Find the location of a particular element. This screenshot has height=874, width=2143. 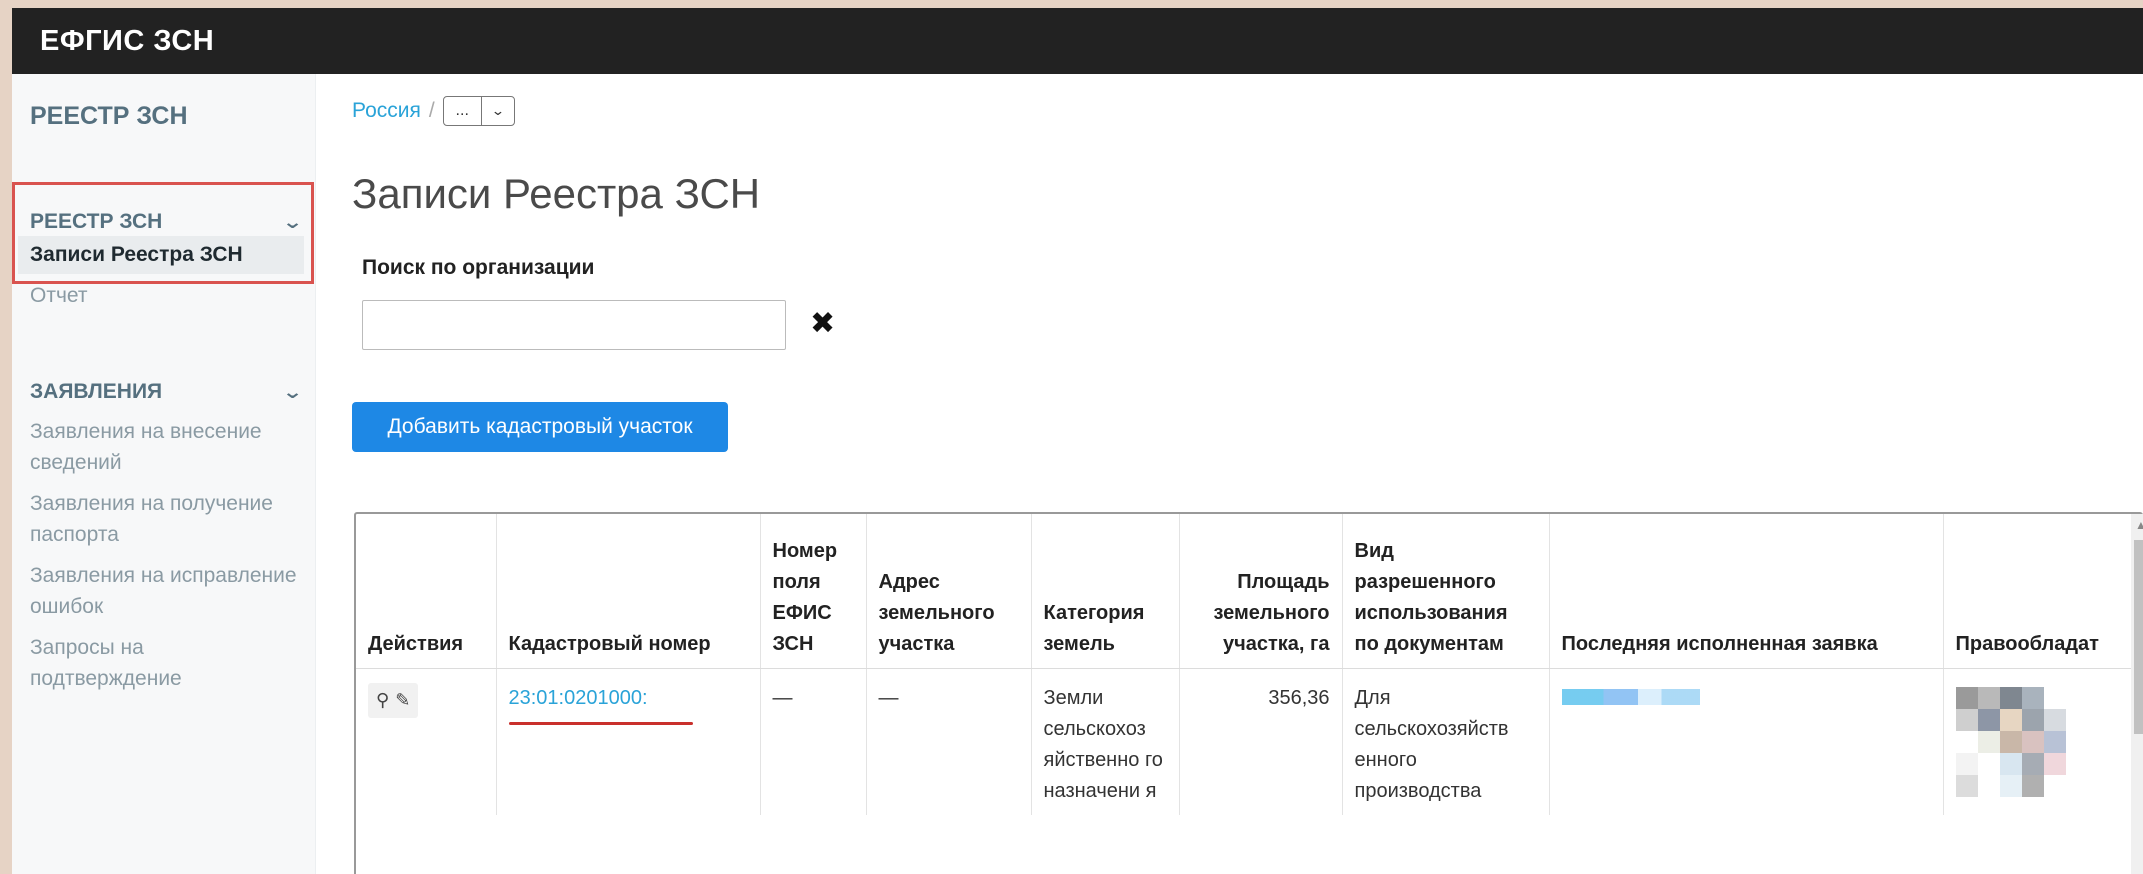

area-cell: 356,36 is located at coordinates (1261, 741).